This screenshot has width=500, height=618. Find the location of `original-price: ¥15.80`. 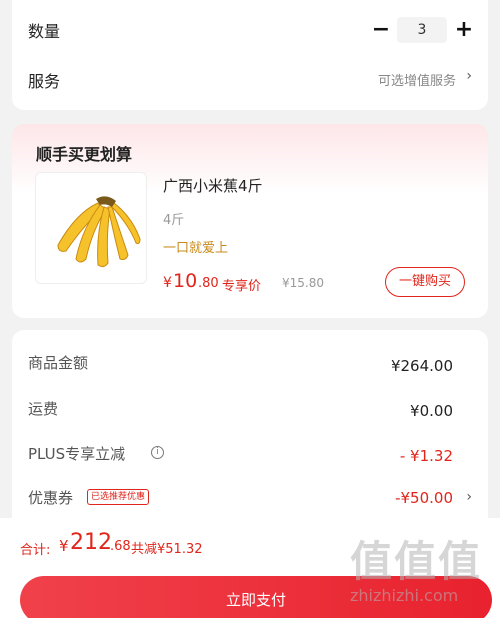

original-price: ¥15.80 is located at coordinates (303, 283).